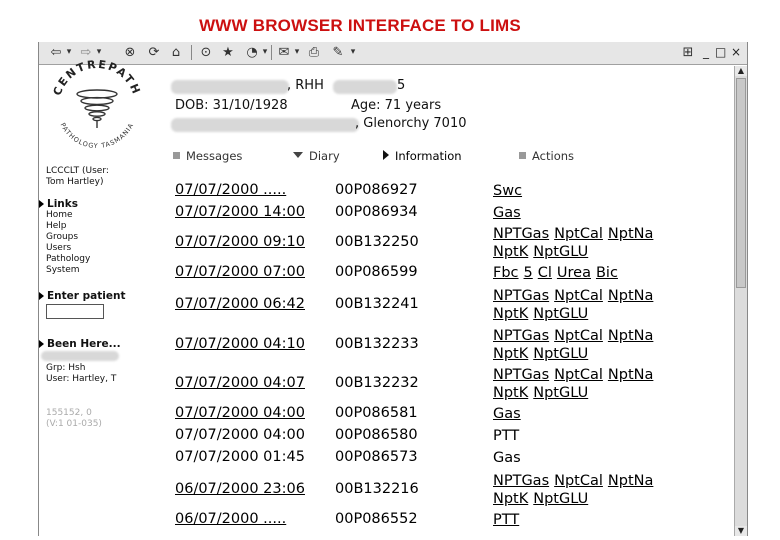  What do you see at coordinates (68, 270) in the screenshot?
I see `link-system: System` at bounding box center [68, 270].